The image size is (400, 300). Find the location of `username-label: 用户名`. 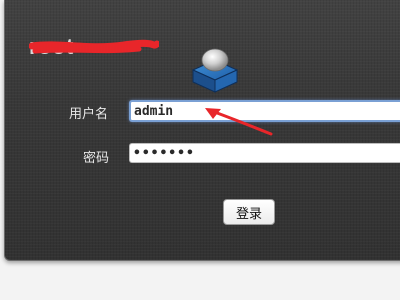

username-label: 用户名 is located at coordinates (89, 114).